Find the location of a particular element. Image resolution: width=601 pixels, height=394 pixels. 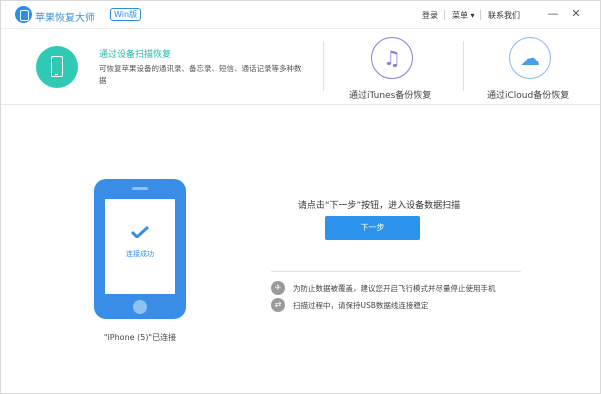

cloud-icon: ☁ is located at coordinates (530, 58).